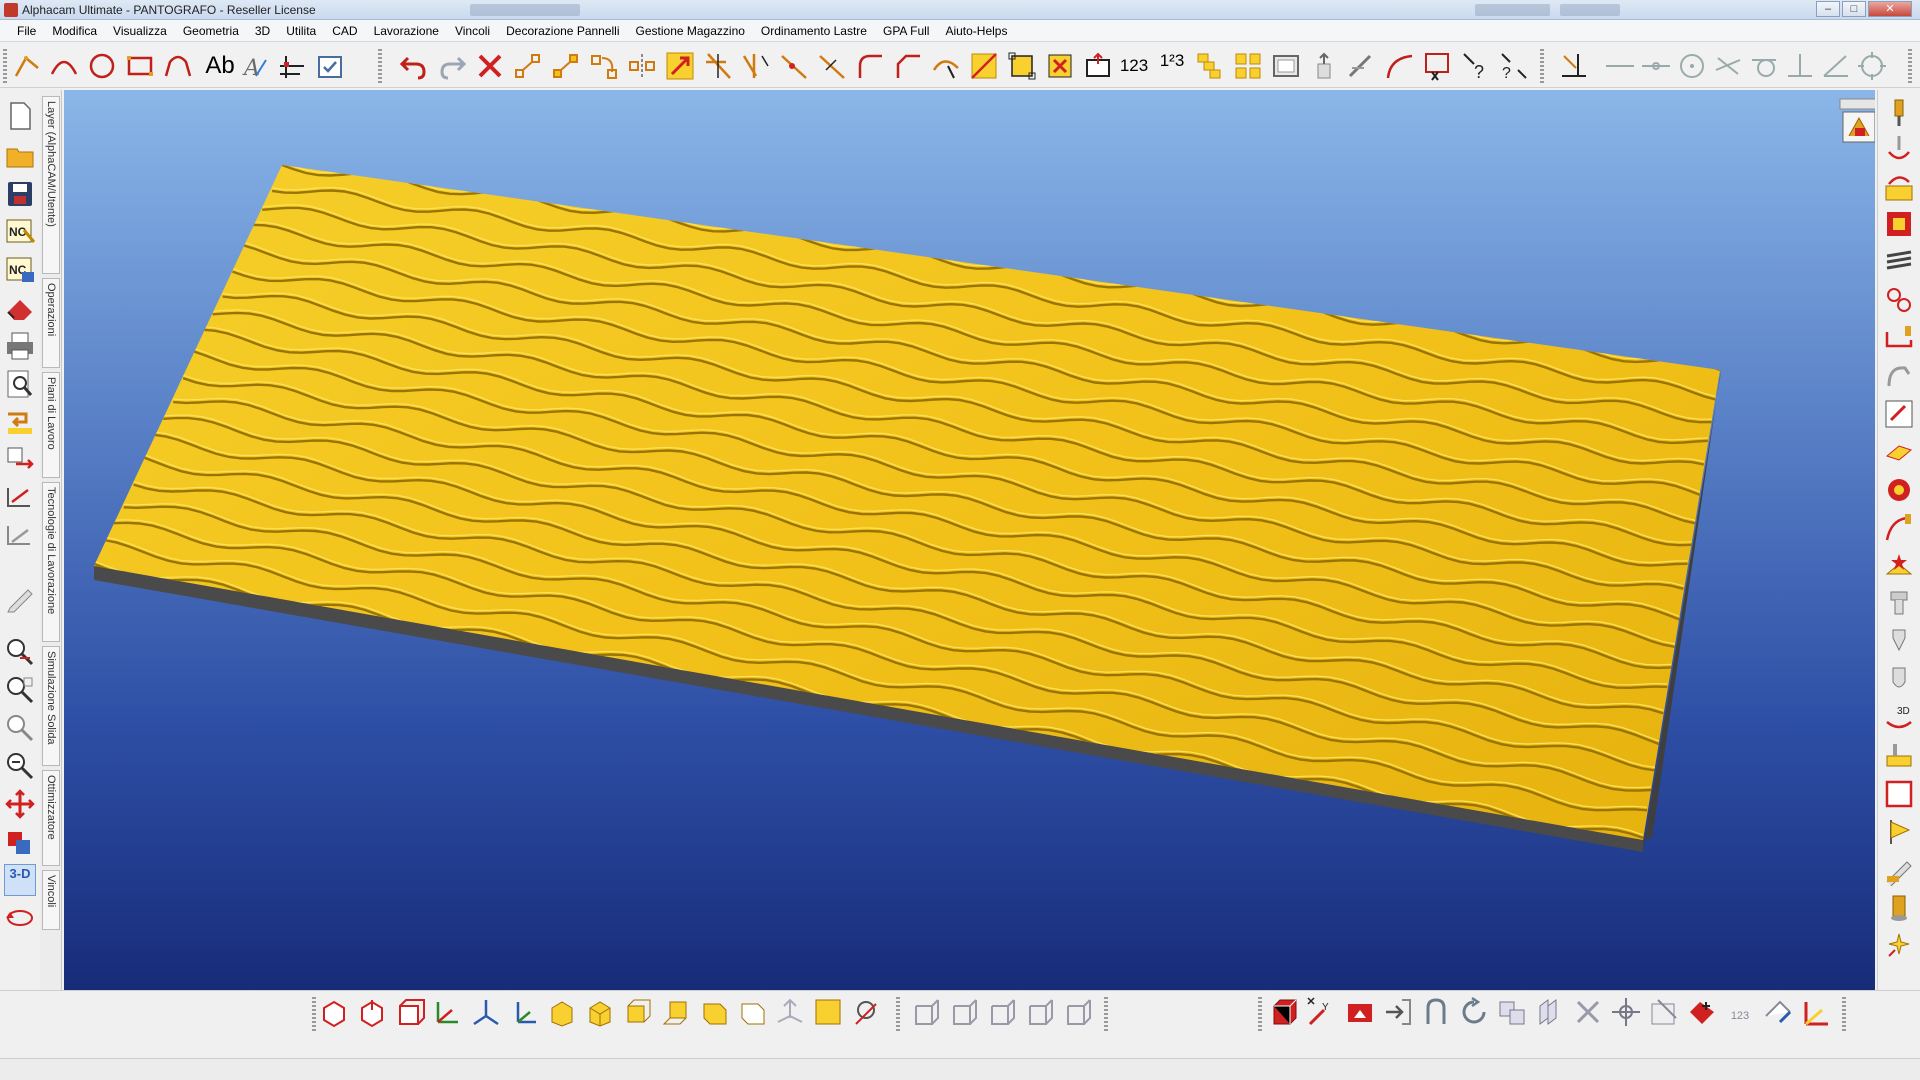 This screenshot has height=1080, width=1920. Describe the element at coordinates (1816, 1012) in the screenshot. I see `plane-axis-icon` at that location.